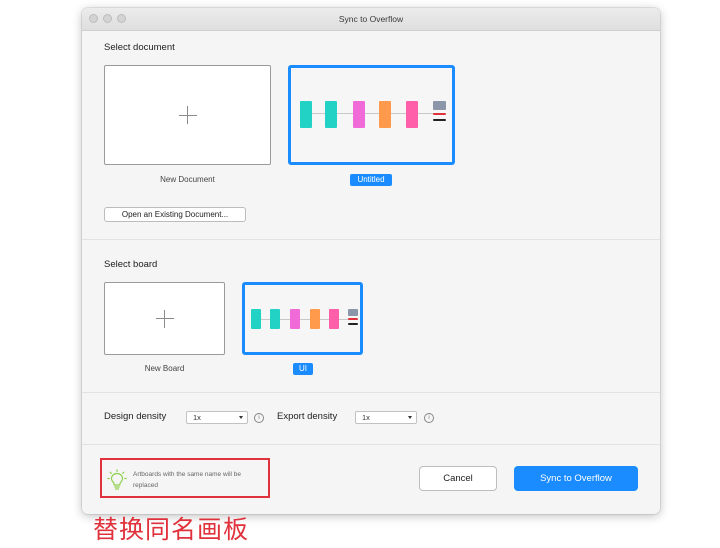 Image resolution: width=720 pixels, height=548 pixels. I want to click on new-board-card, so click(164, 318).